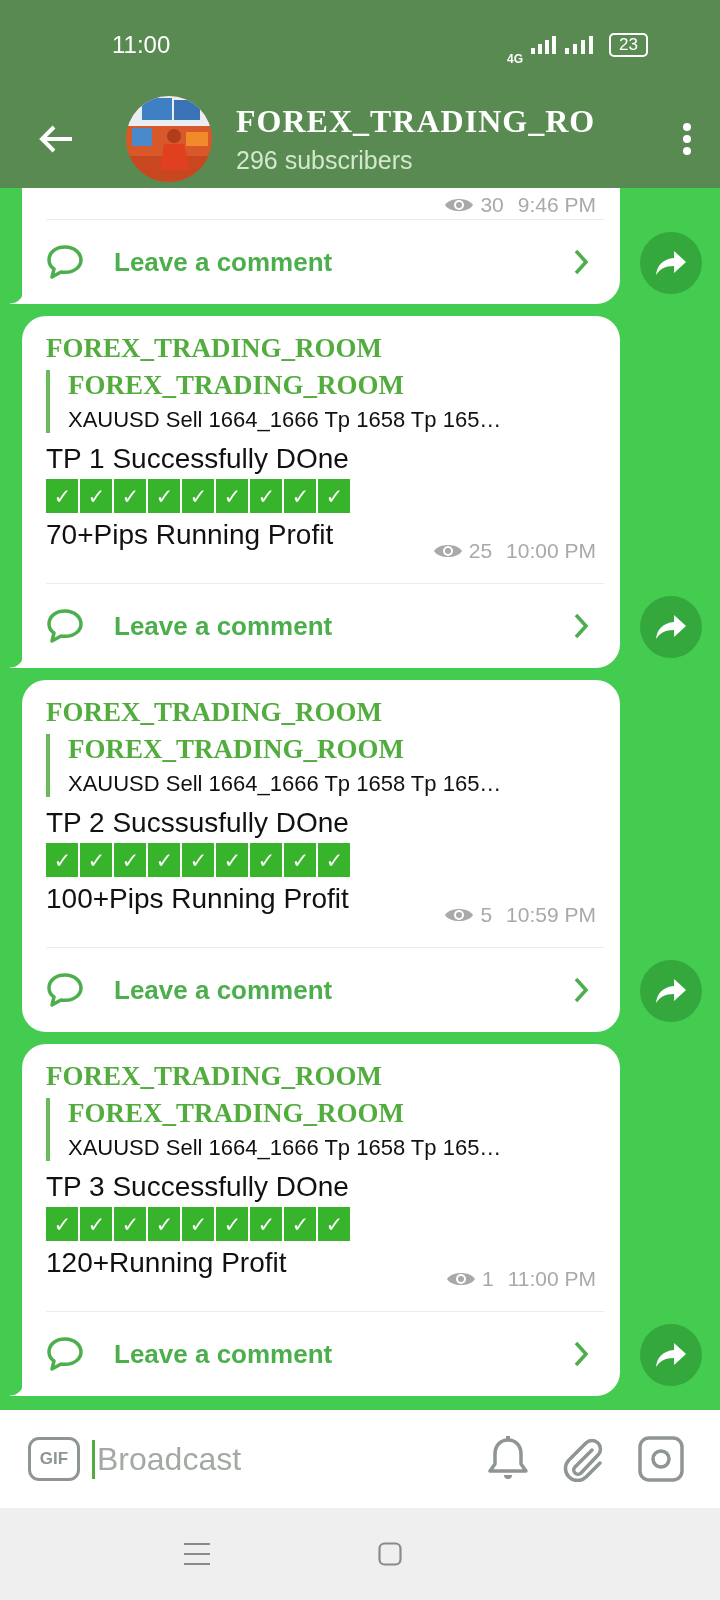 This screenshot has height=1600, width=720. I want to click on message-text: 100+Pips Running Profit, so click(197, 899).